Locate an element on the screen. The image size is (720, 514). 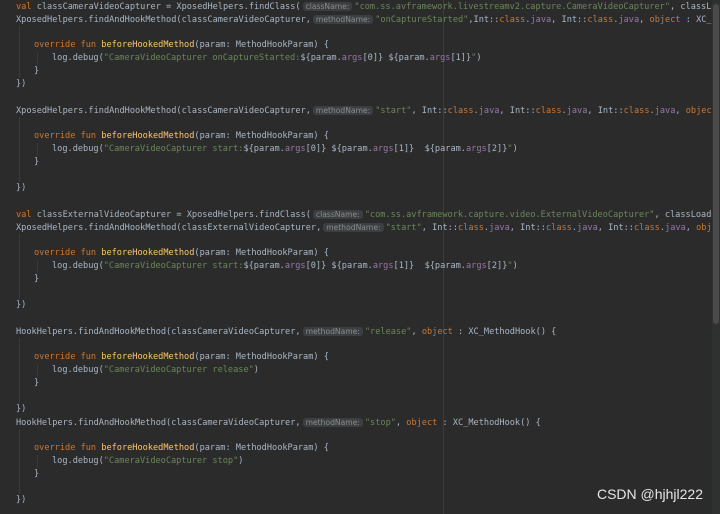
parameter-hint: className: is located at coordinates (337, 214).